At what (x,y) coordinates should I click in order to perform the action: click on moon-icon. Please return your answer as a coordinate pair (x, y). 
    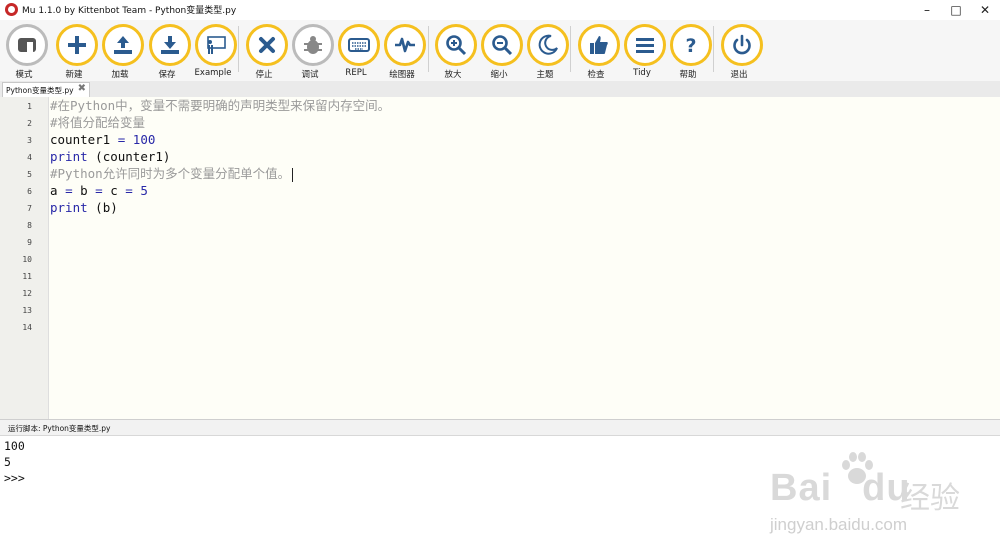
    Looking at the image, I should click on (548, 45).